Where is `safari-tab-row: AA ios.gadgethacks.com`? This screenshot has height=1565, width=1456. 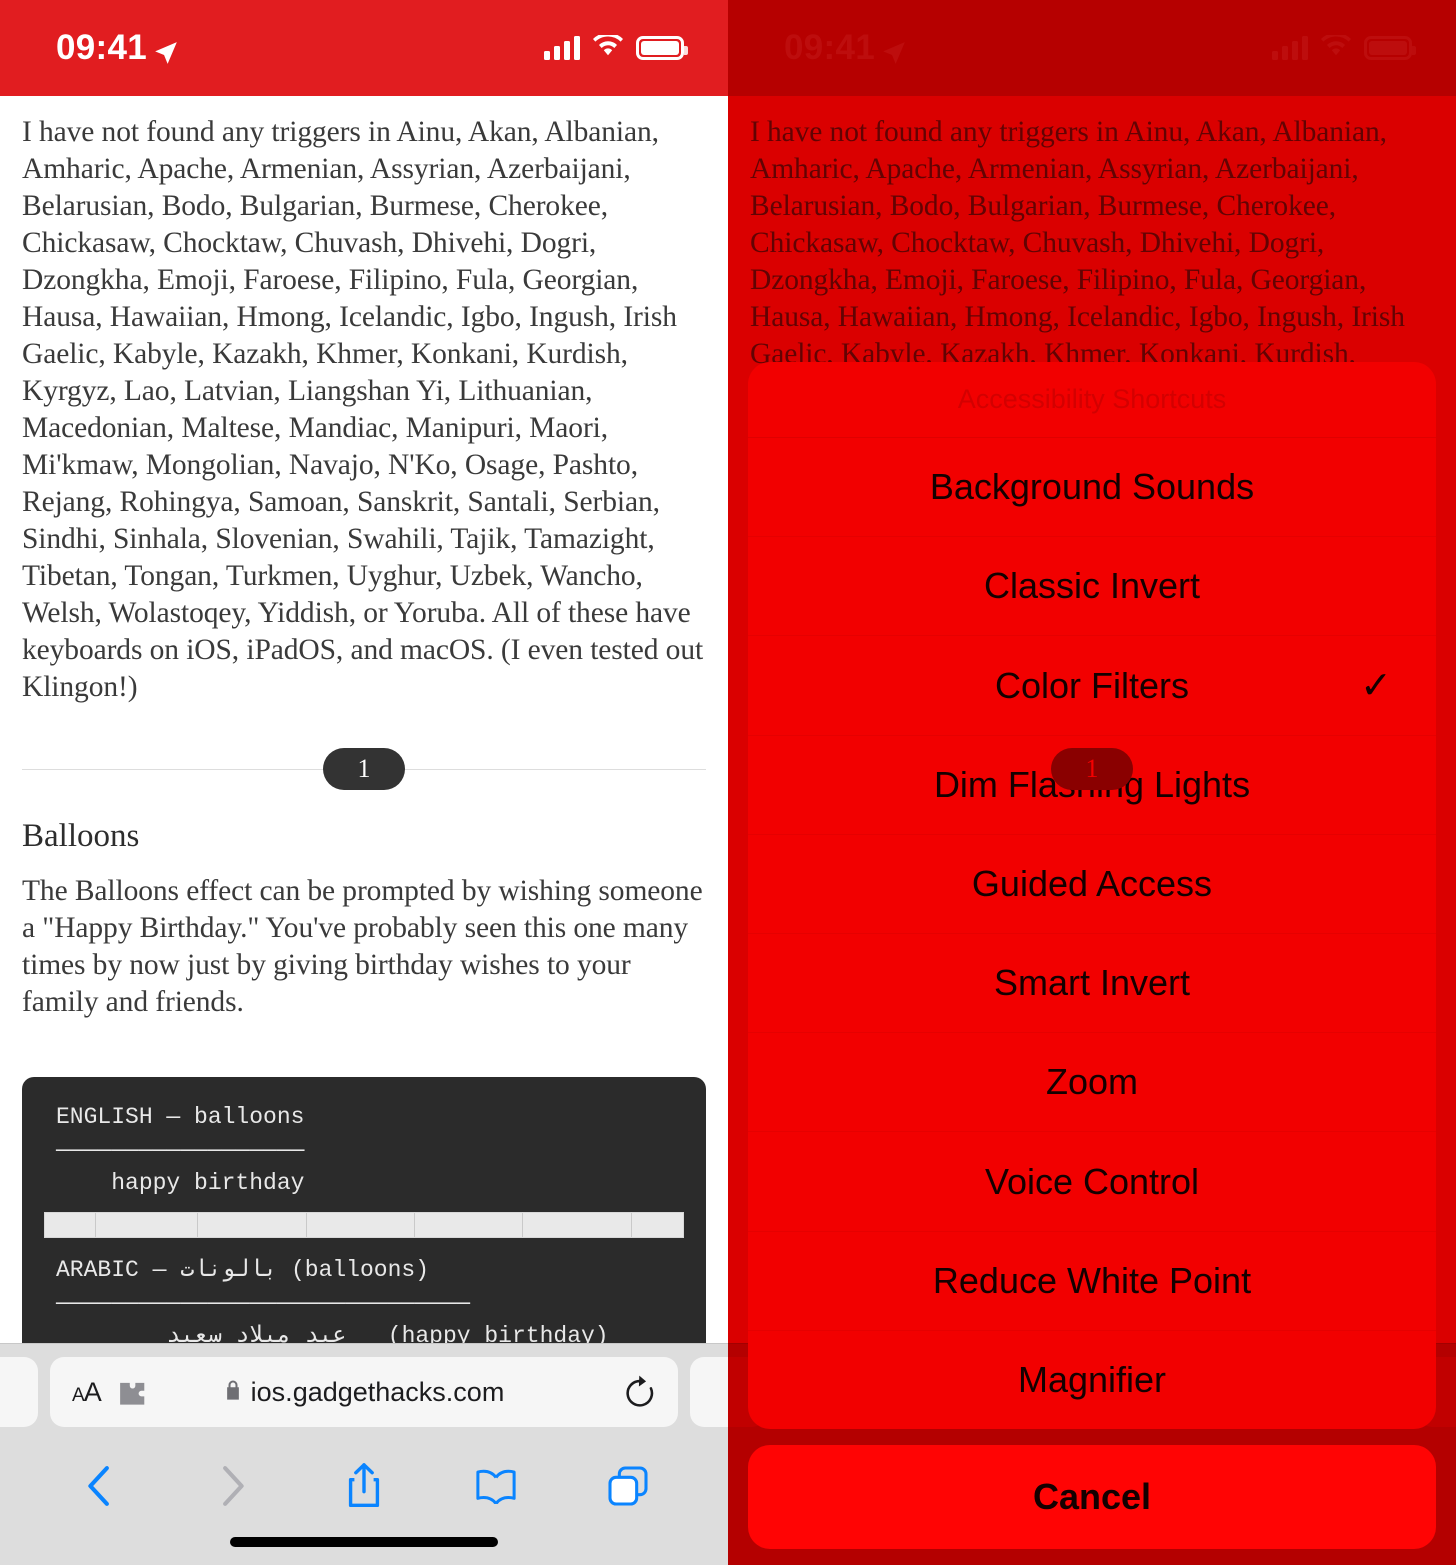 safari-tab-row: AA ios.gadgethacks.com is located at coordinates (364, 1392).